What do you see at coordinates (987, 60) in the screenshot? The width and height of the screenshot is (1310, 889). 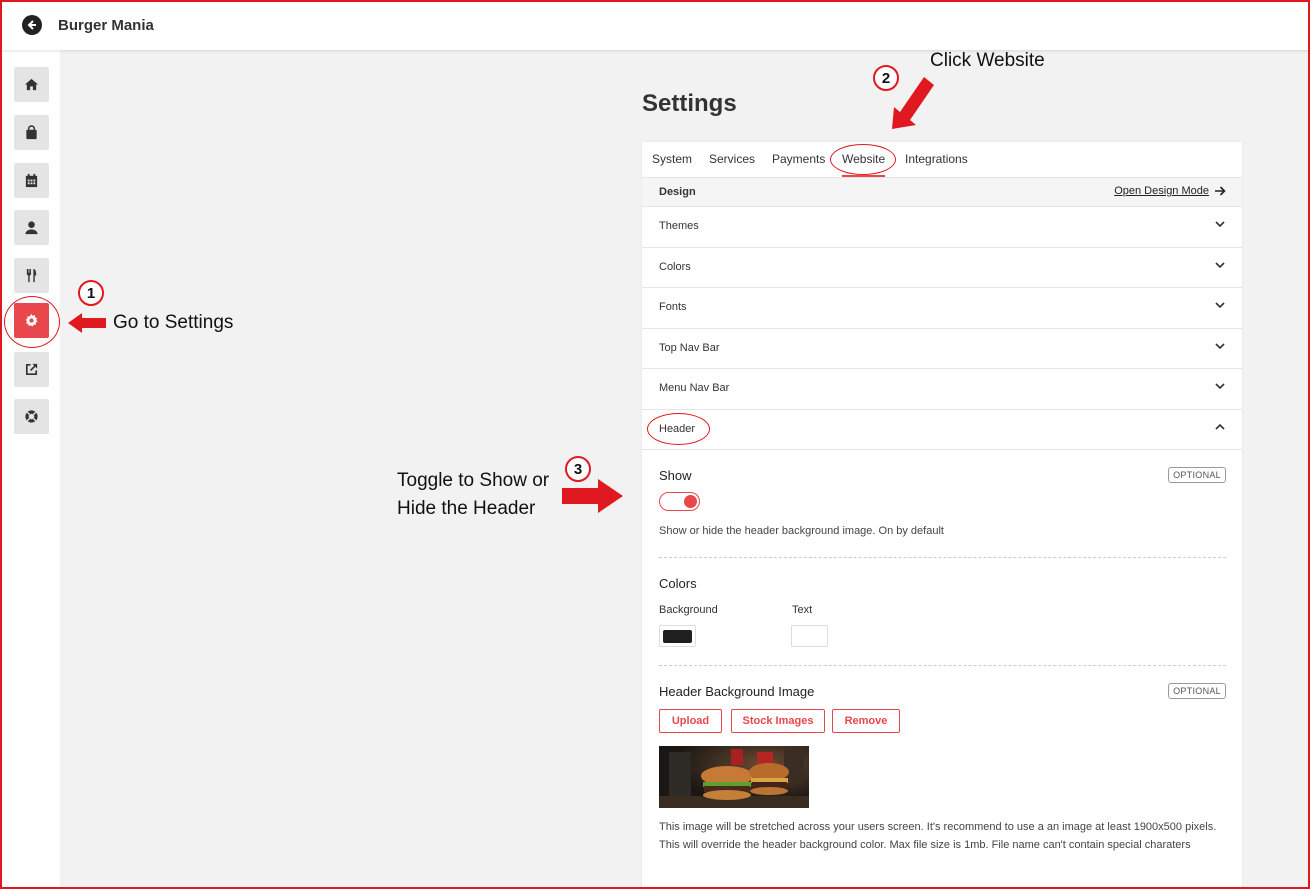 I see `annotation-step-2-text: Click Website` at bounding box center [987, 60].